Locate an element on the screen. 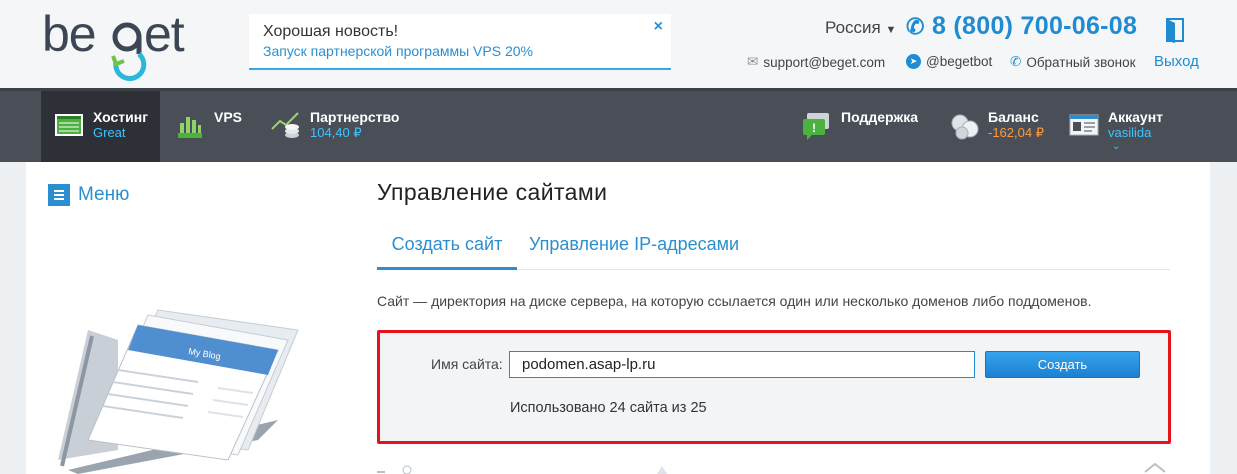 Image resolution: width=1237 pixels, height=474 pixels. nav-account-label: Аккаунт is located at coordinates (1136, 117).